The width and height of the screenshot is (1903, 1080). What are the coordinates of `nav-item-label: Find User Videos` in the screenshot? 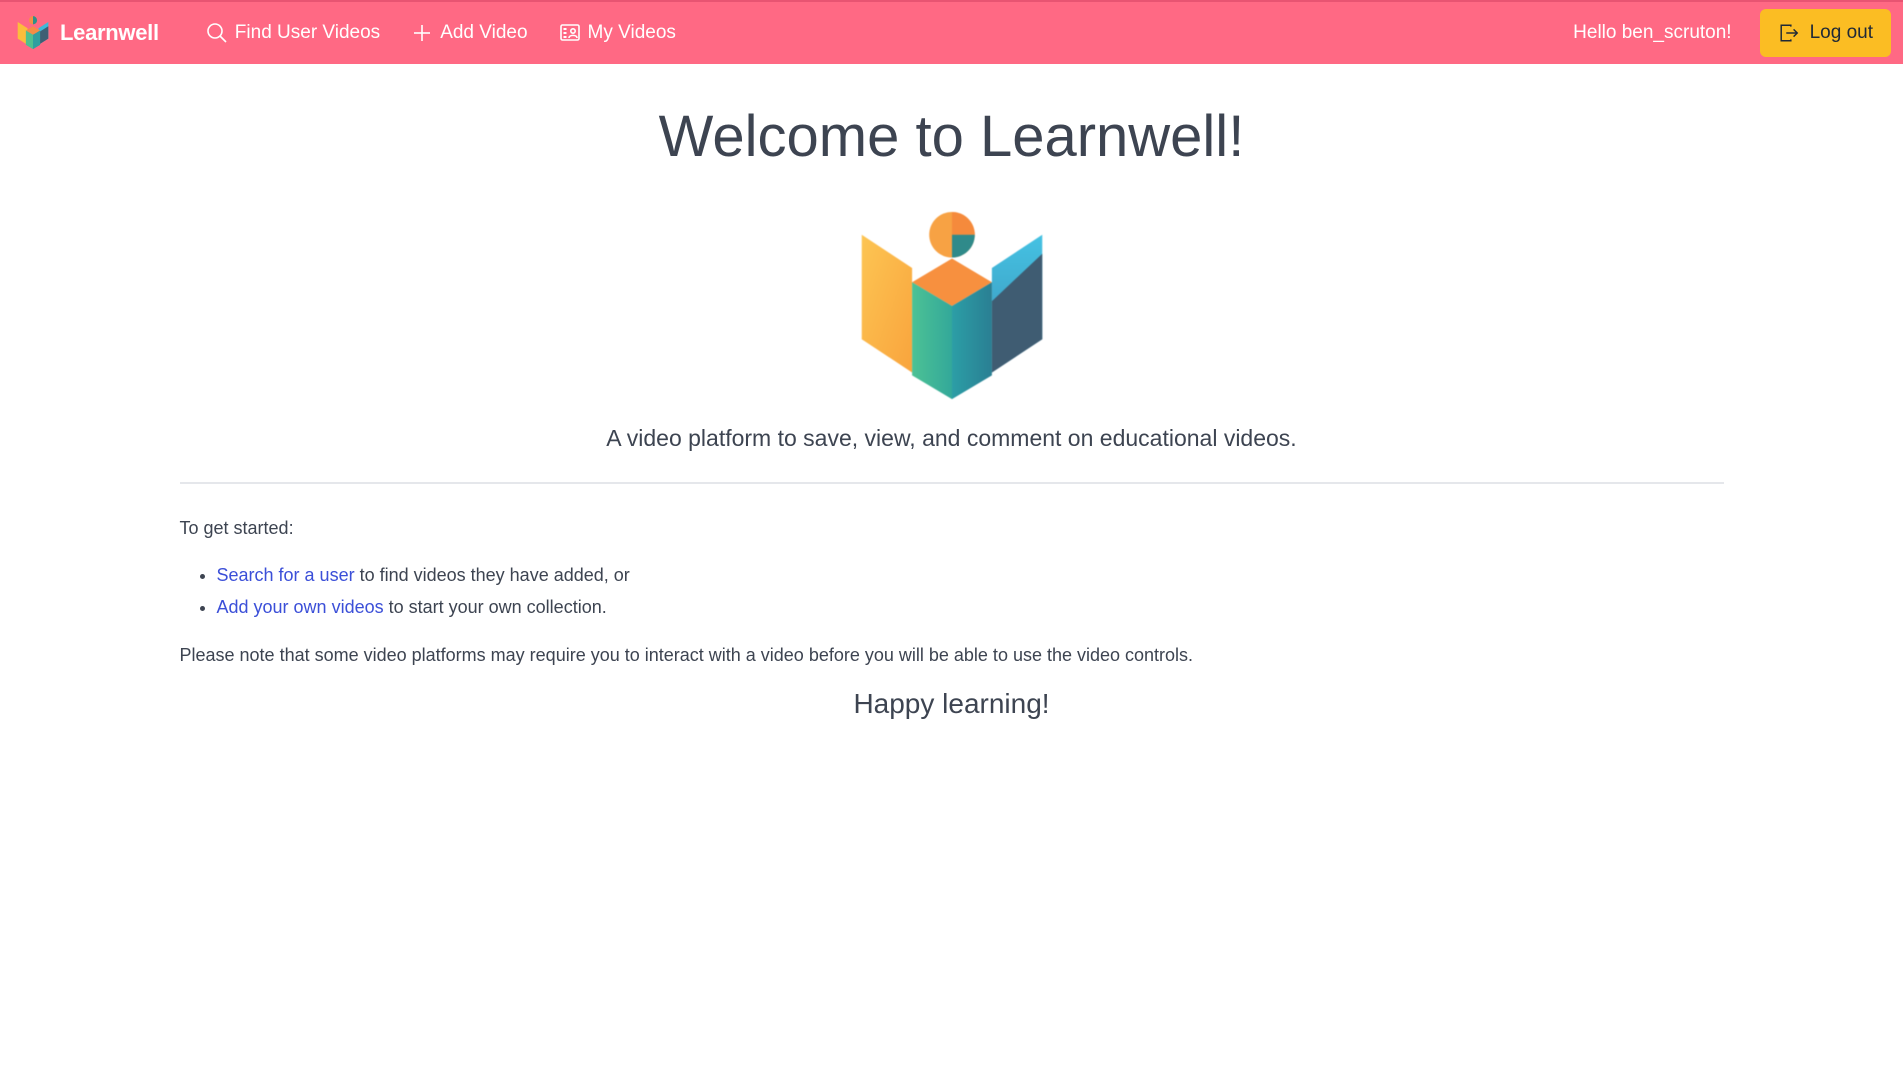 It's located at (307, 32).